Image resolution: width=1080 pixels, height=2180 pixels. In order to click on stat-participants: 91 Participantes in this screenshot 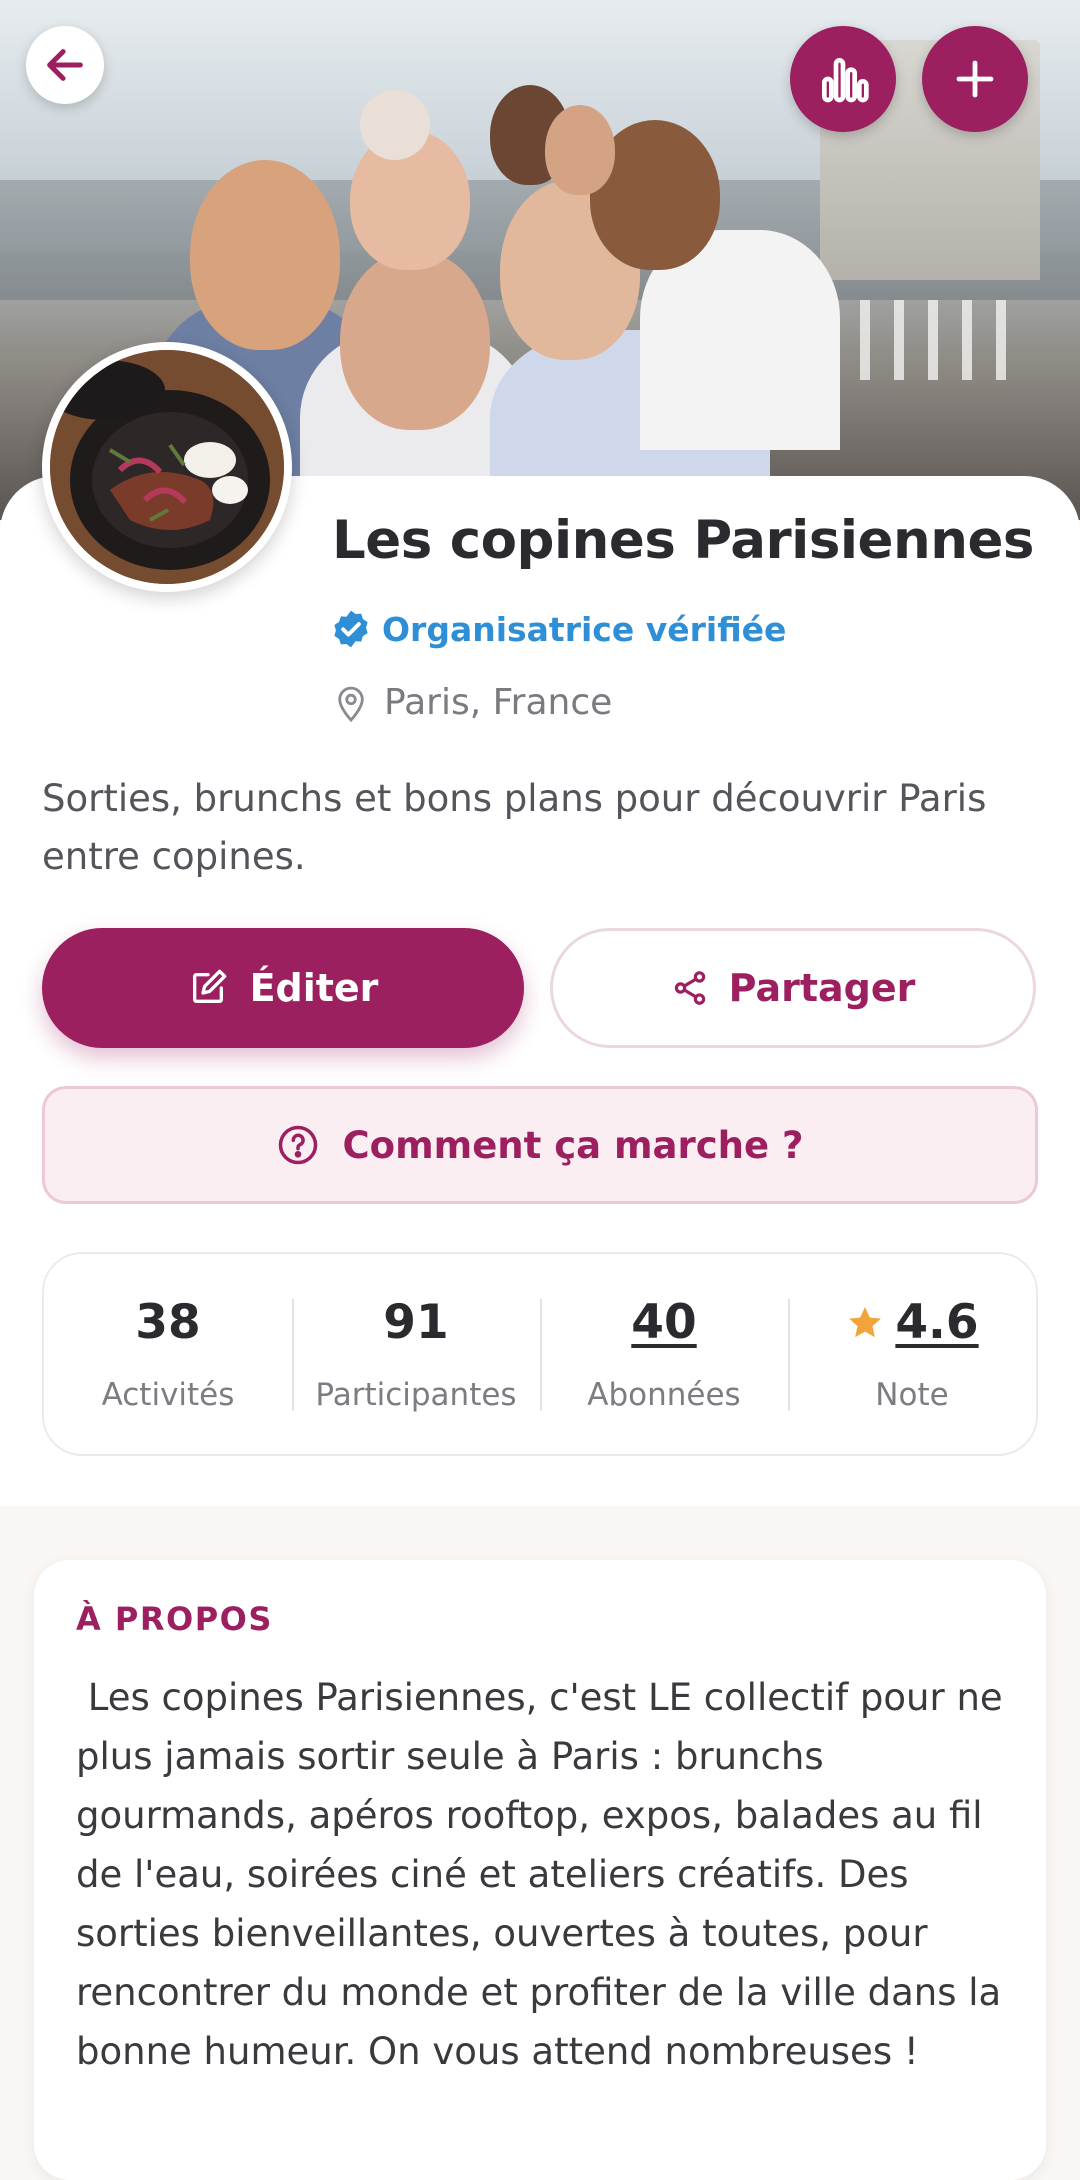, I will do `click(416, 1354)`.